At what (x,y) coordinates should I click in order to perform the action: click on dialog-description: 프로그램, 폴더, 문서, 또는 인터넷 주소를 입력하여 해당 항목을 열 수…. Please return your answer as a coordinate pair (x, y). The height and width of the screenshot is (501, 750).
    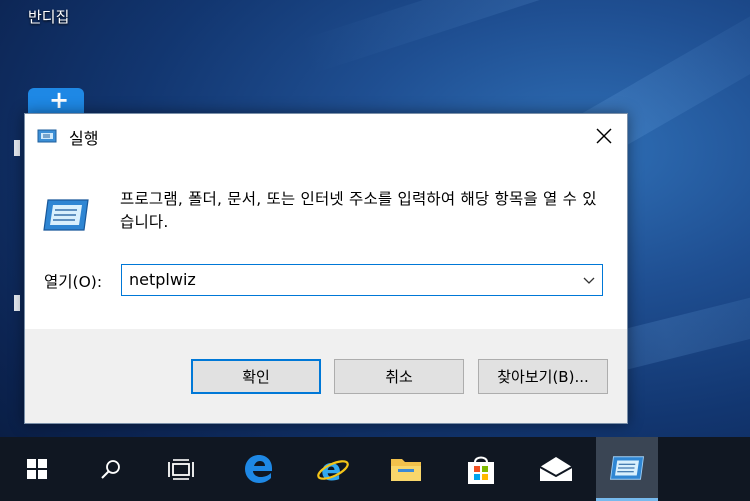
    Looking at the image, I should click on (358, 210).